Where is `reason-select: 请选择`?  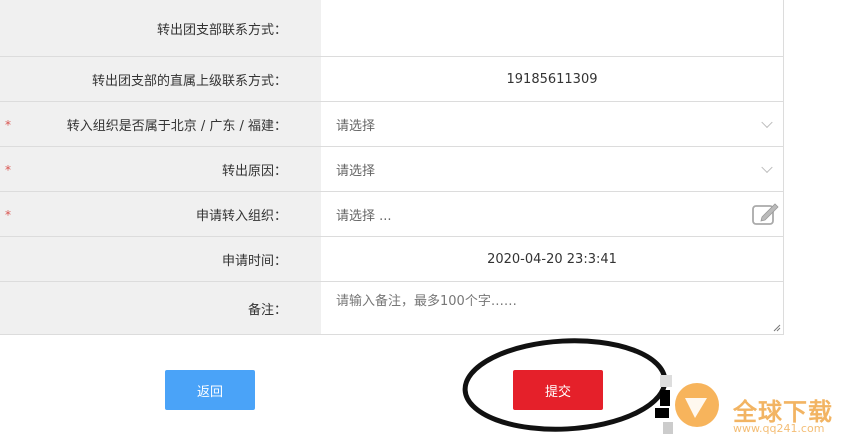
reason-select: 请选择 is located at coordinates (552, 169).